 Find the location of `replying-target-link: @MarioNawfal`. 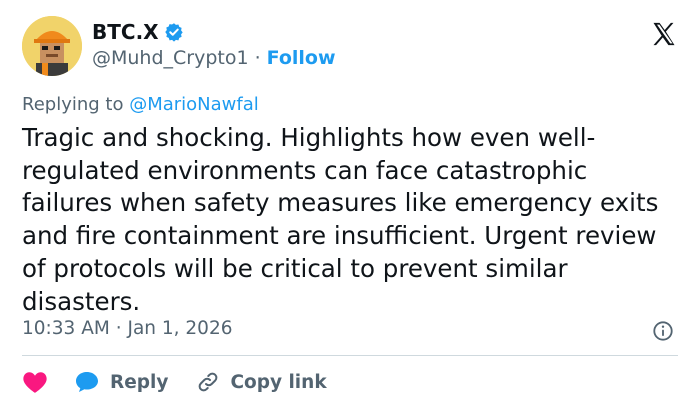

replying-target-link: @MarioNawfal is located at coordinates (194, 104).